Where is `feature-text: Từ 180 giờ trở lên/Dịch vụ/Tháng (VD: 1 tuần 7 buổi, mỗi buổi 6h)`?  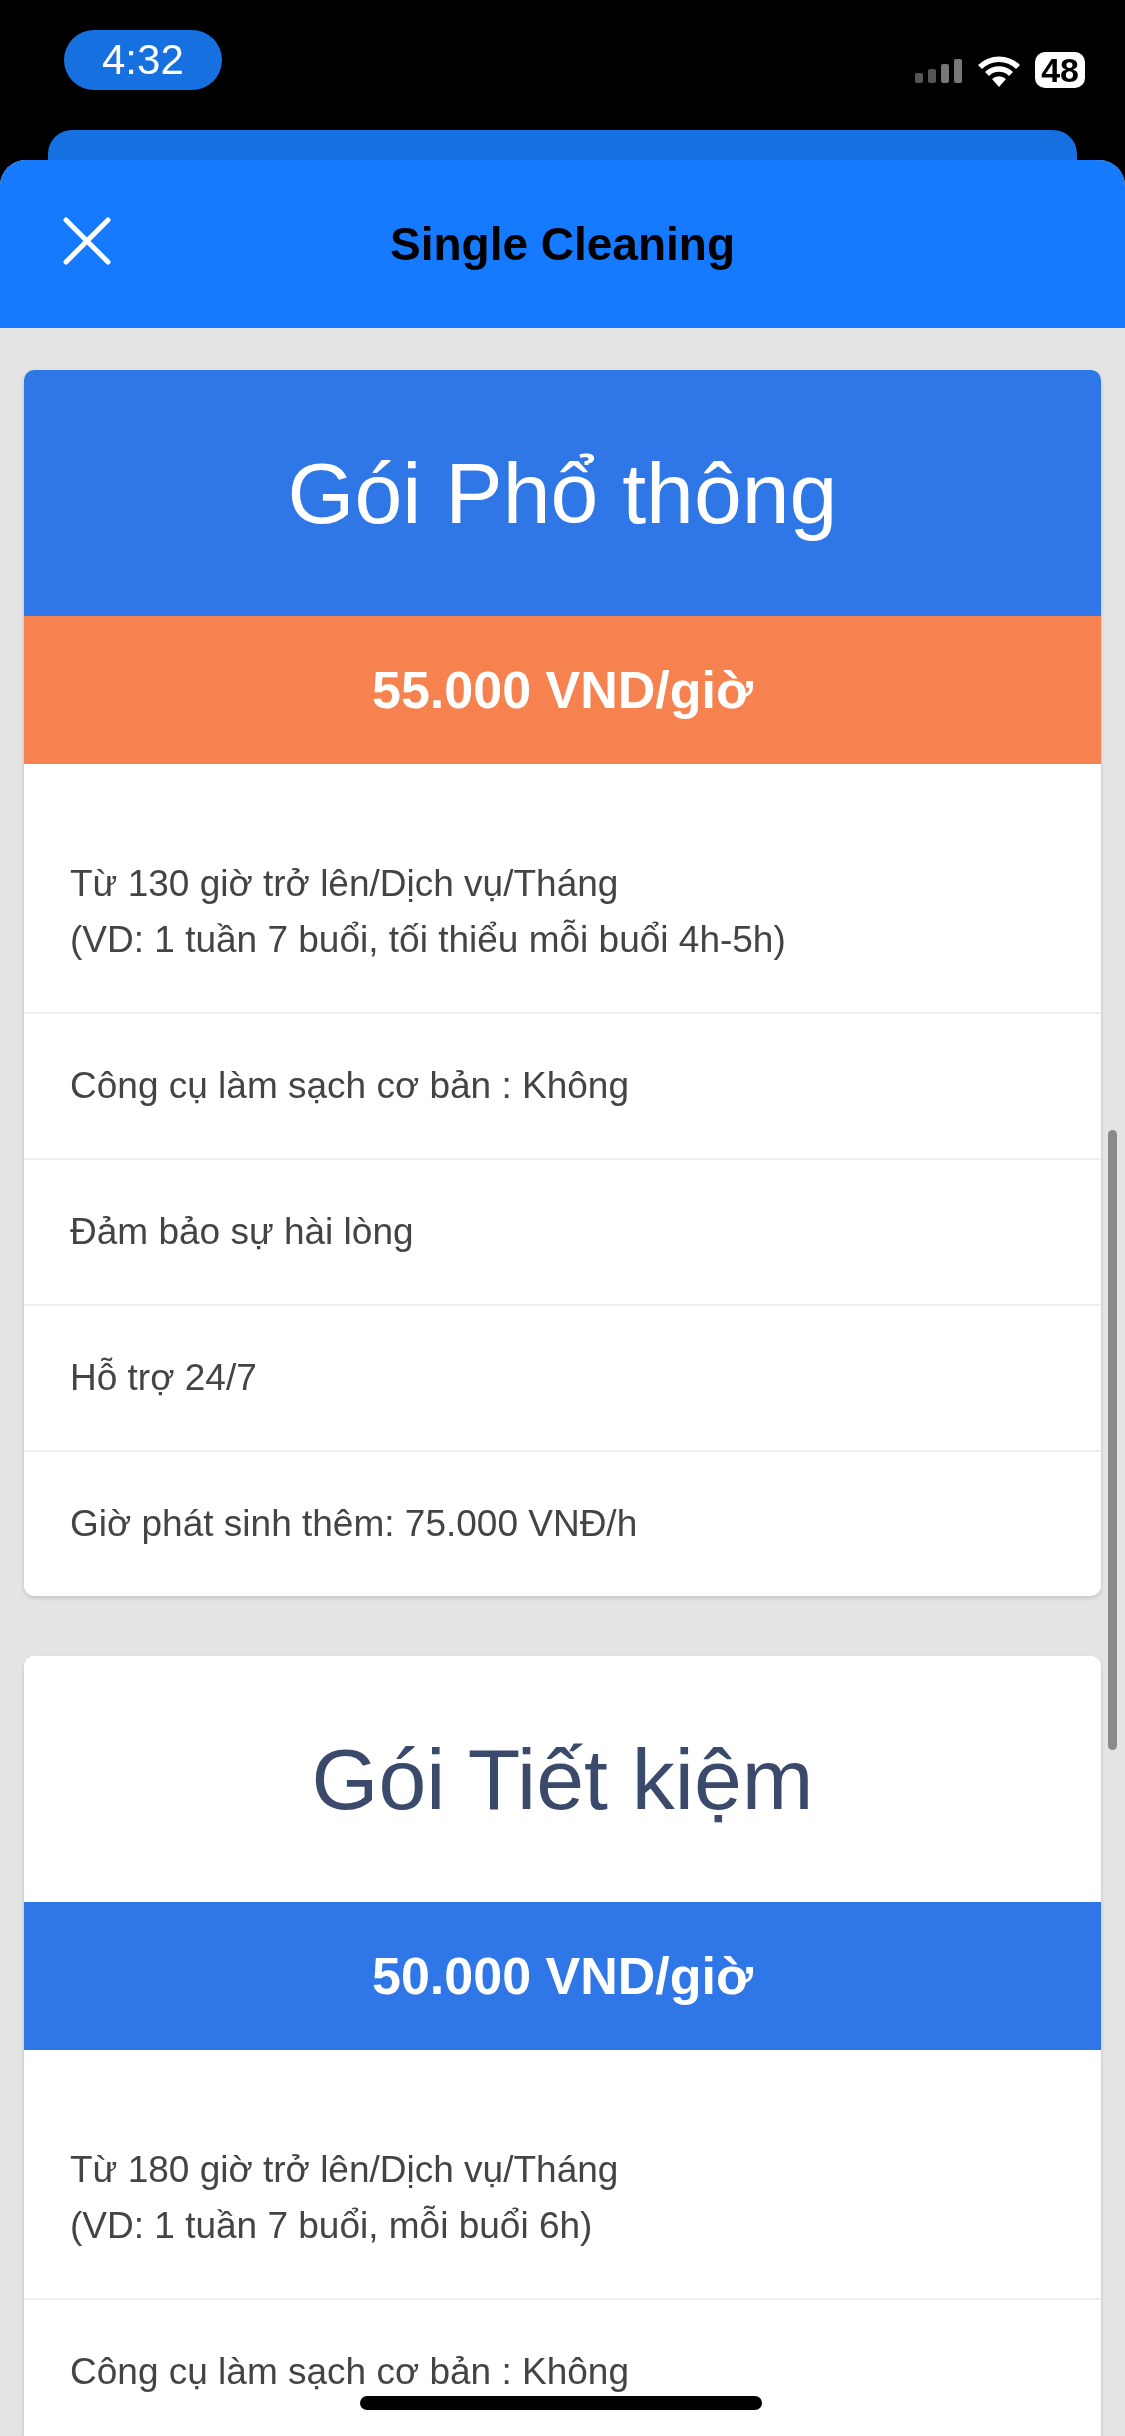
feature-text: Từ 180 giờ trở lên/Dịch vụ/Tháng (VD: 1 tuần 7 buổi, mỗi buổi 6h) is located at coordinates (345, 2198).